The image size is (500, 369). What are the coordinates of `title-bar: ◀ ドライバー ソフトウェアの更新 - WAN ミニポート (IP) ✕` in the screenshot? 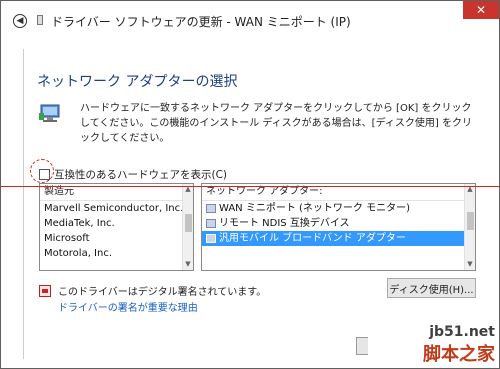 It's located at (250, 19).